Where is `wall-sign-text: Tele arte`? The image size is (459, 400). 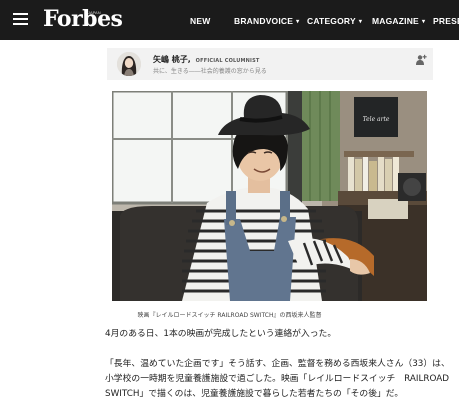 wall-sign-text: Tele arte is located at coordinates (376, 119).